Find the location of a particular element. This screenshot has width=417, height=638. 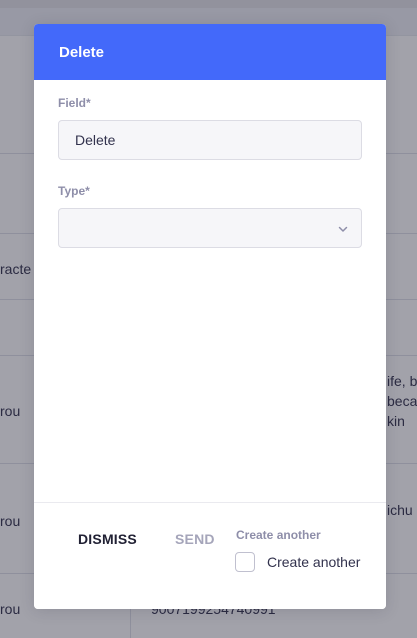

type-group: Type* is located at coordinates (210, 216).